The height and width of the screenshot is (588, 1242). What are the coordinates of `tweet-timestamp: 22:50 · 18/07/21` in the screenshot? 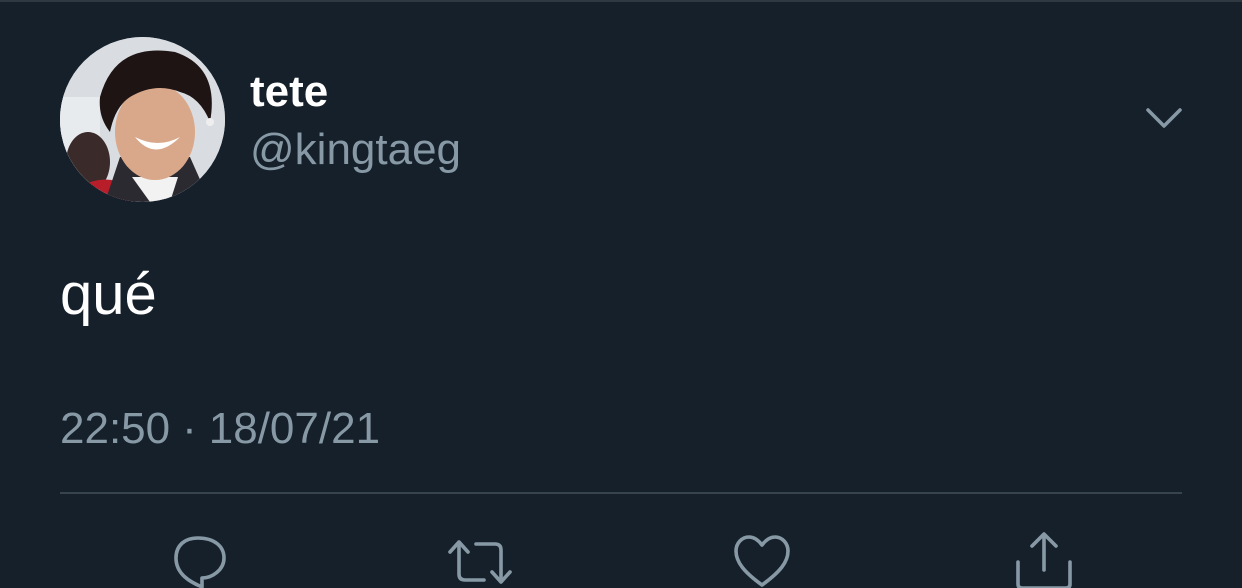 It's located at (220, 429).